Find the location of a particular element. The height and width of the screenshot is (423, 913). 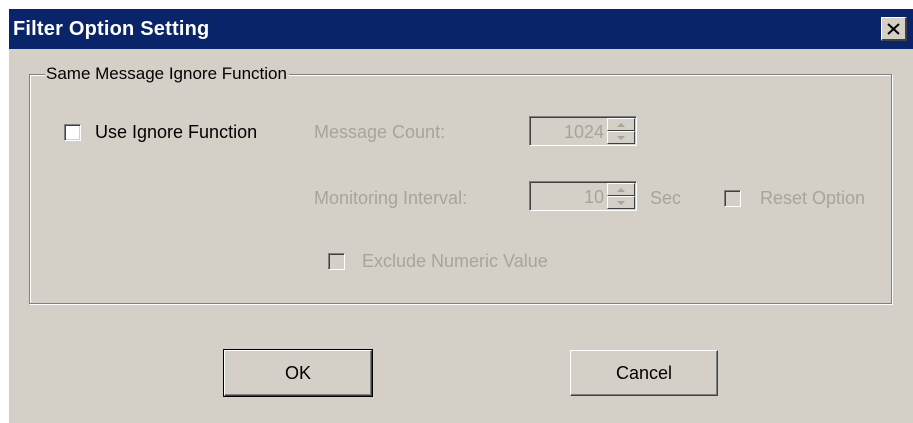

close-button is located at coordinates (894, 29).